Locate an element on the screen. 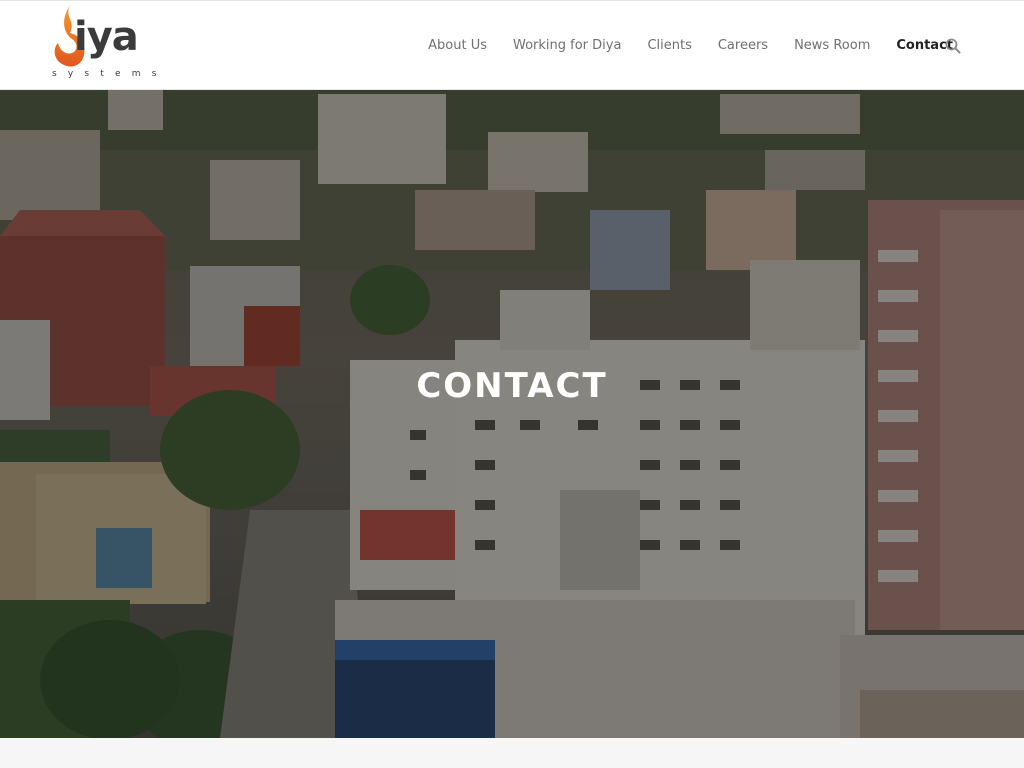 This screenshot has height=768, width=1024. nav-item-news-room: News Room is located at coordinates (832, 46).